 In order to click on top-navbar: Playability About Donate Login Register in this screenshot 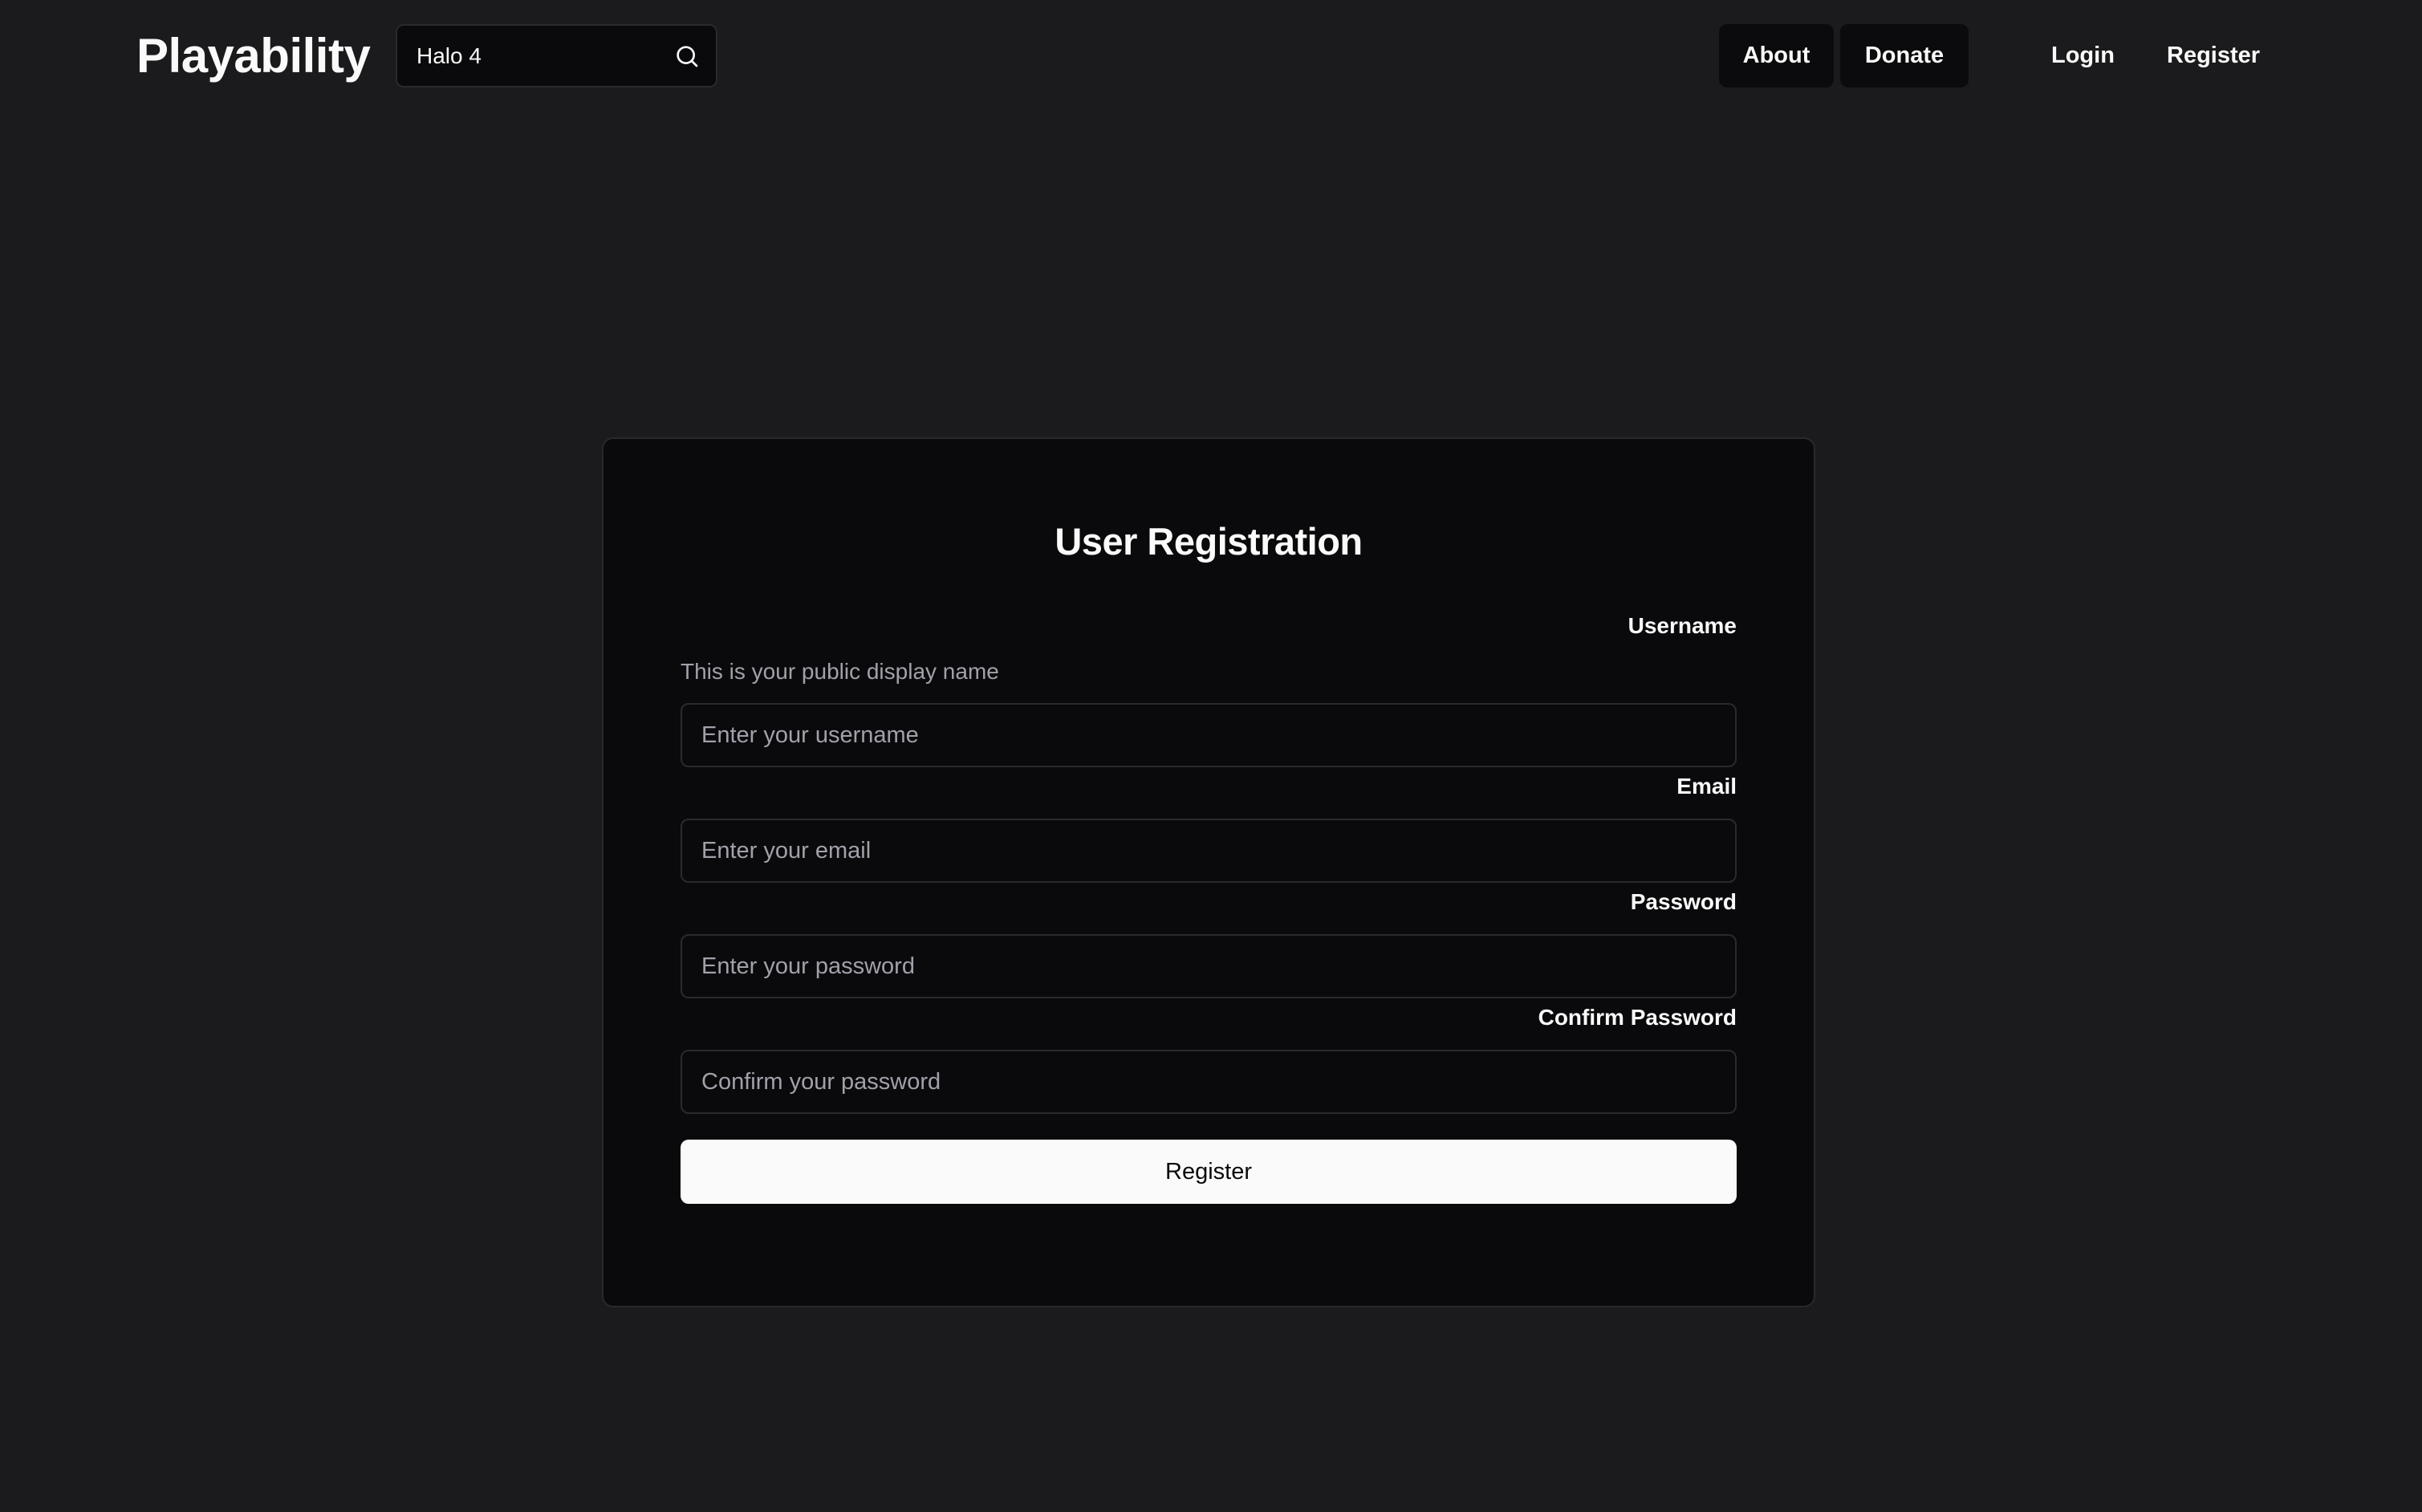, I will do `click(1211, 56)`.